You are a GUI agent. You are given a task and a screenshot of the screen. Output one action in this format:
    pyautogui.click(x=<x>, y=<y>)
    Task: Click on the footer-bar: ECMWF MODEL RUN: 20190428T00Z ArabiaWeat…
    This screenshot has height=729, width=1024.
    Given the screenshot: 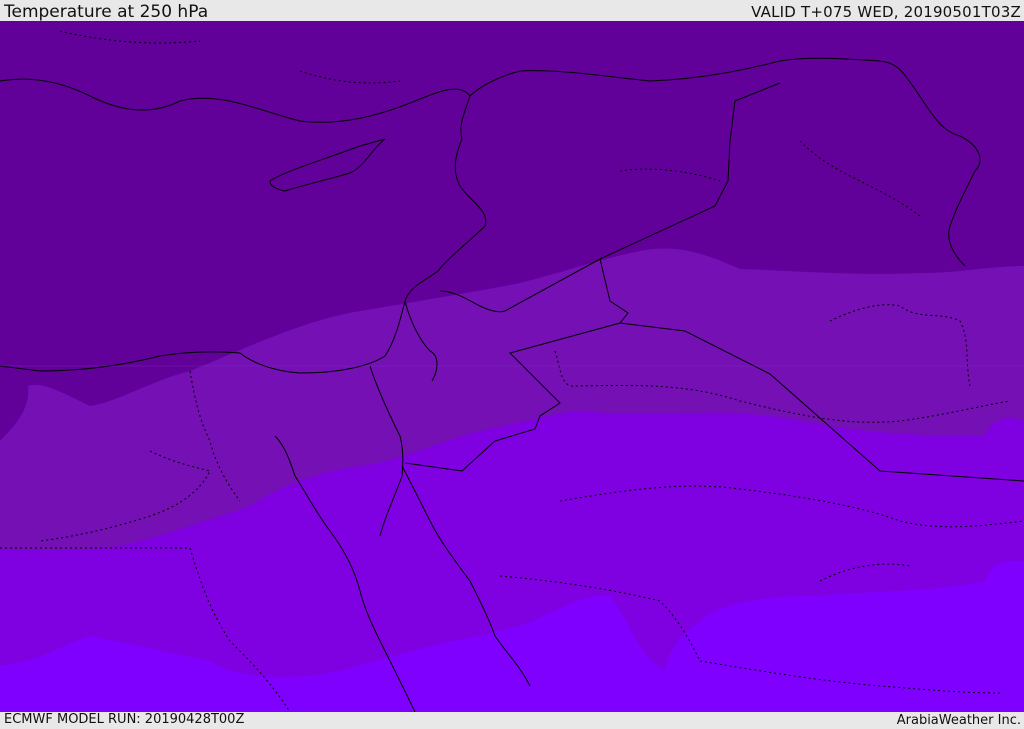 What is the action you would take?
    pyautogui.click(x=512, y=720)
    